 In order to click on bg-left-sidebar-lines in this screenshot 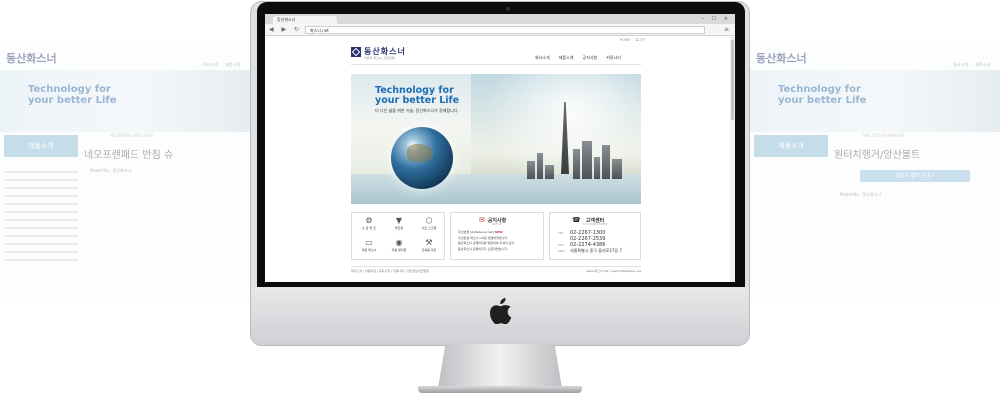, I will do `click(41, 216)`.